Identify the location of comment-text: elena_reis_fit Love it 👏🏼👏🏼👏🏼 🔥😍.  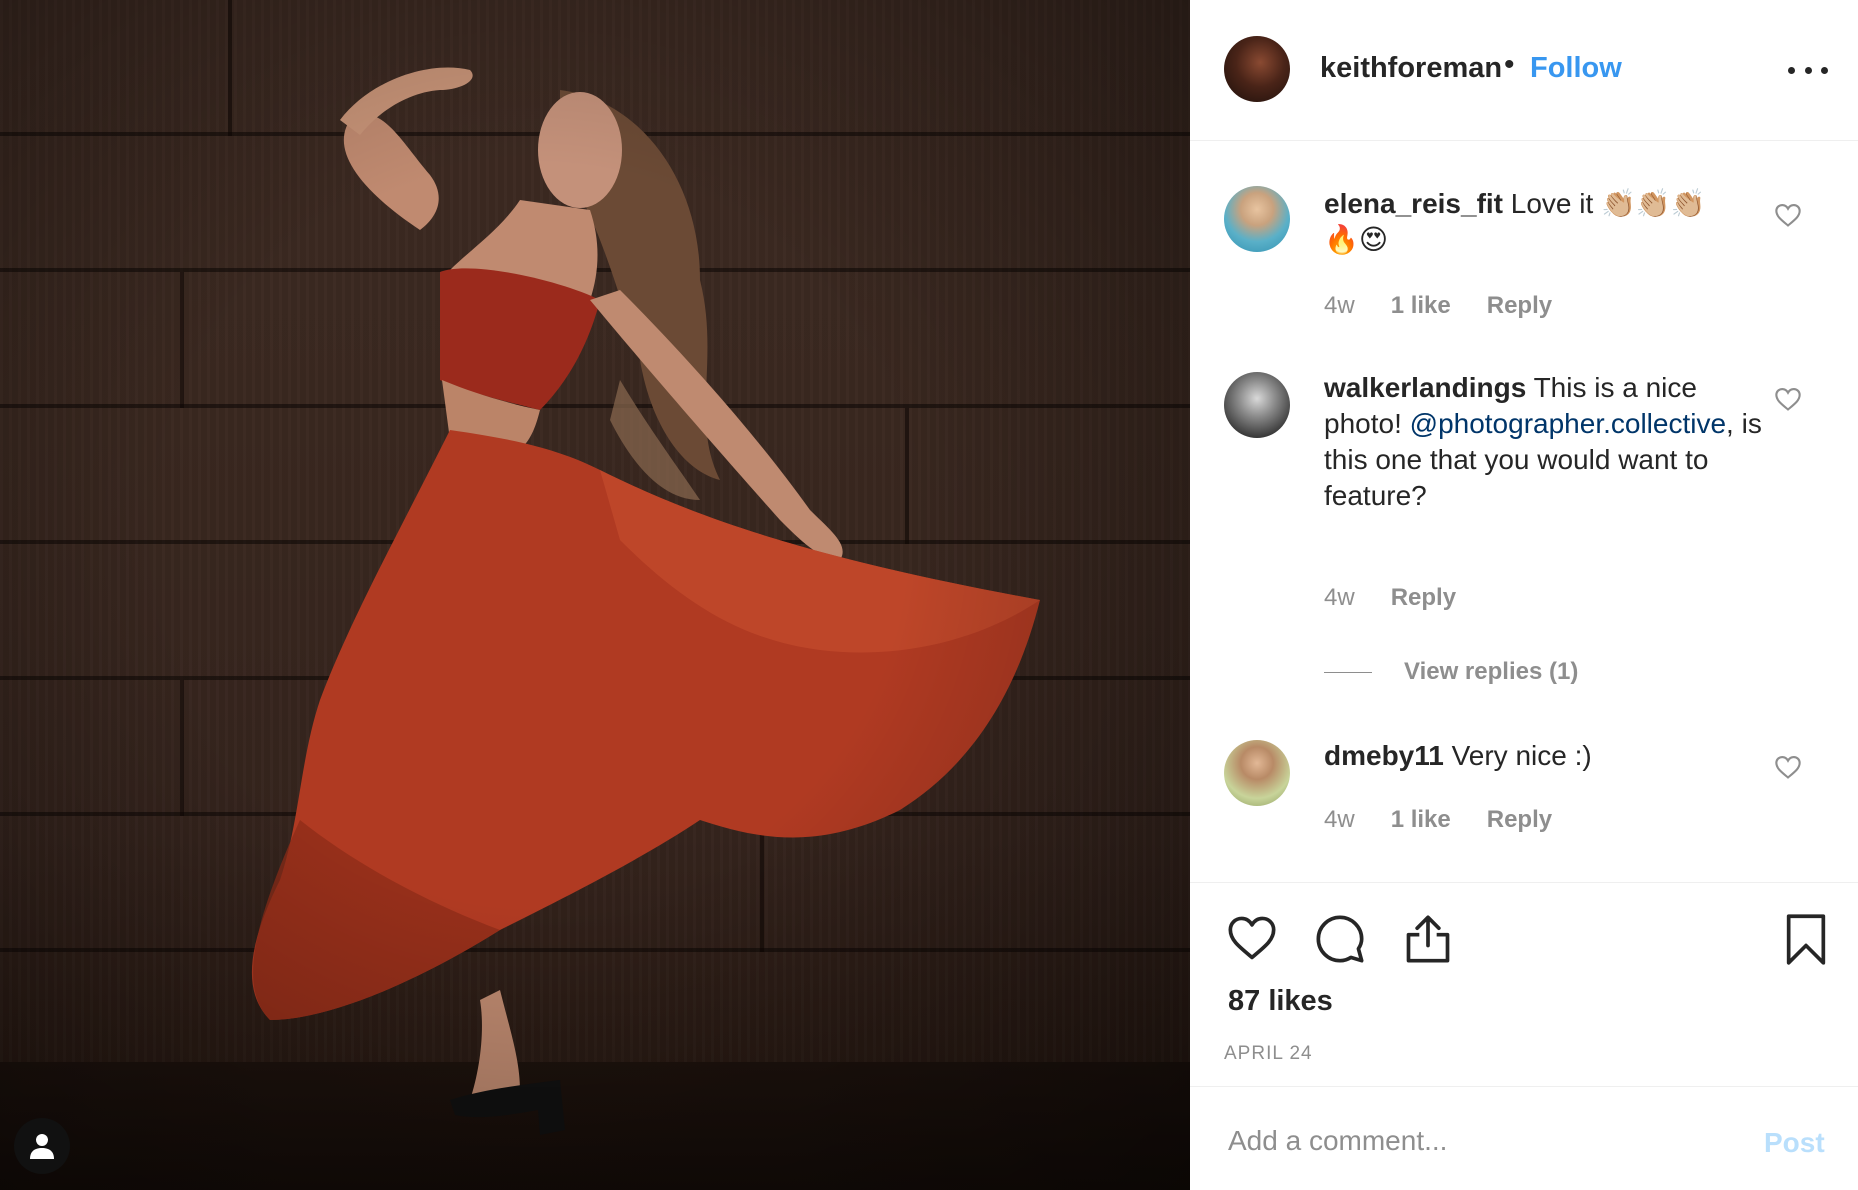
(1544, 222).